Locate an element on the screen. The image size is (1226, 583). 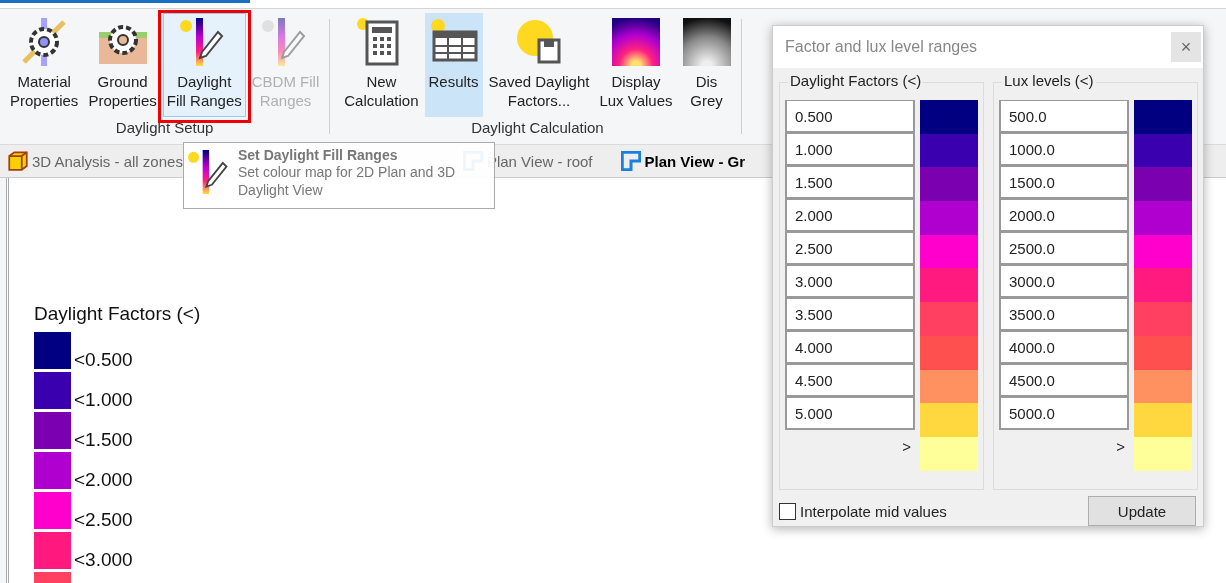
range-input: 4.500 is located at coordinates (850, 380).